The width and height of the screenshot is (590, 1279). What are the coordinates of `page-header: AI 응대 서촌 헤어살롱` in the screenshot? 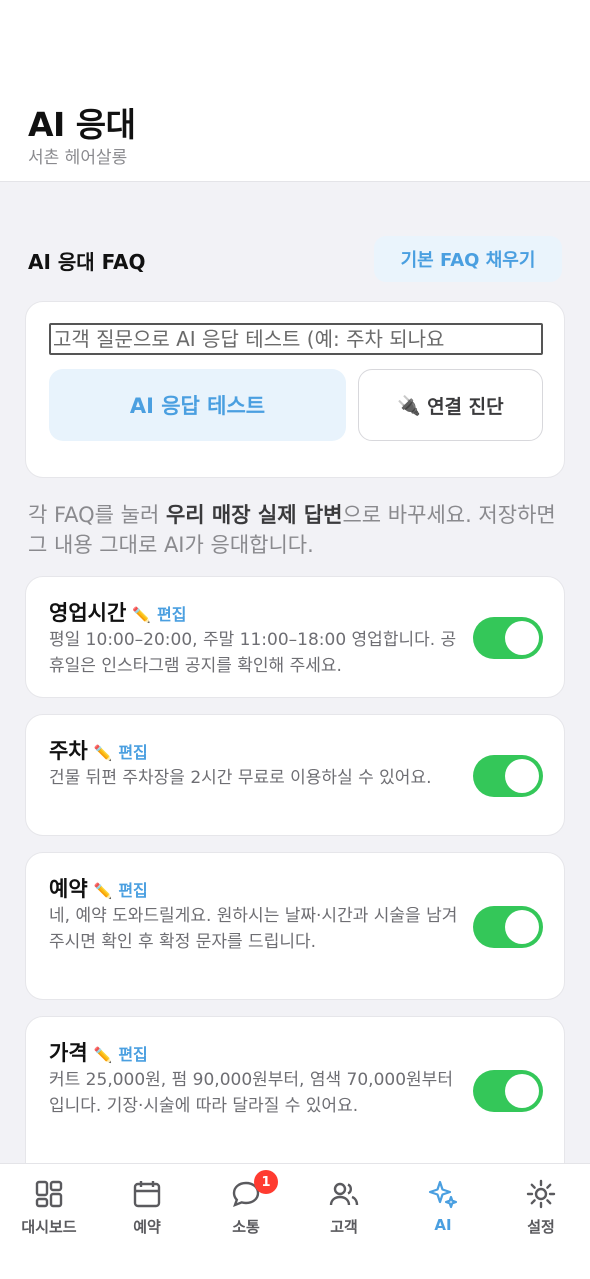 It's located at (295, 91).